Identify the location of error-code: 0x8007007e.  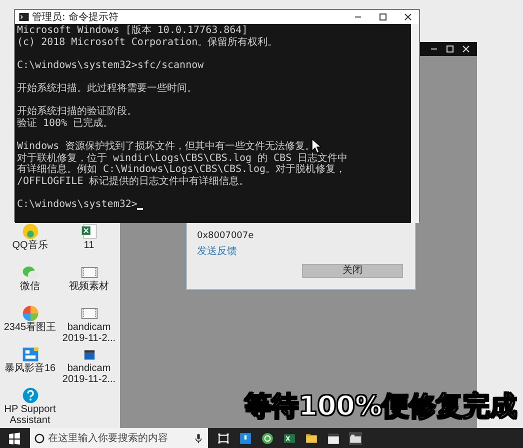
(225, 236).